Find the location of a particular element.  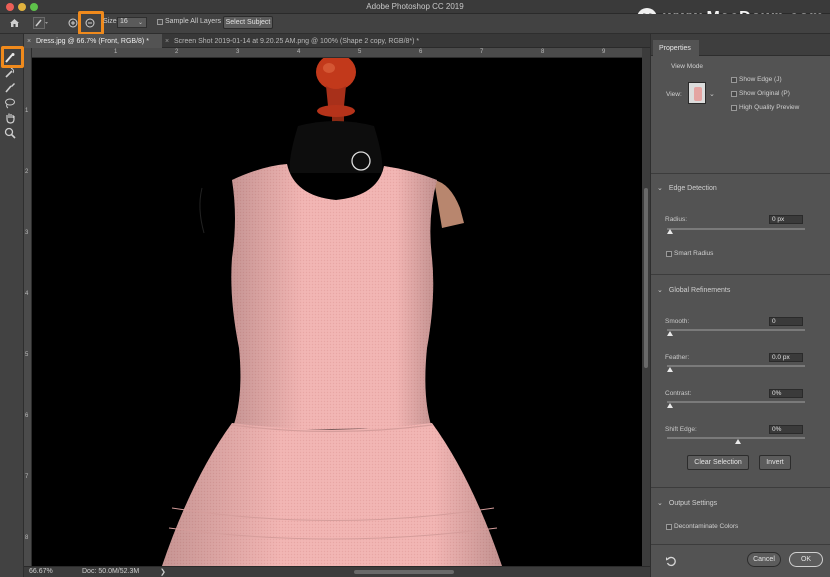

smart-radius-checkbox is located at coordinates (669, 254).